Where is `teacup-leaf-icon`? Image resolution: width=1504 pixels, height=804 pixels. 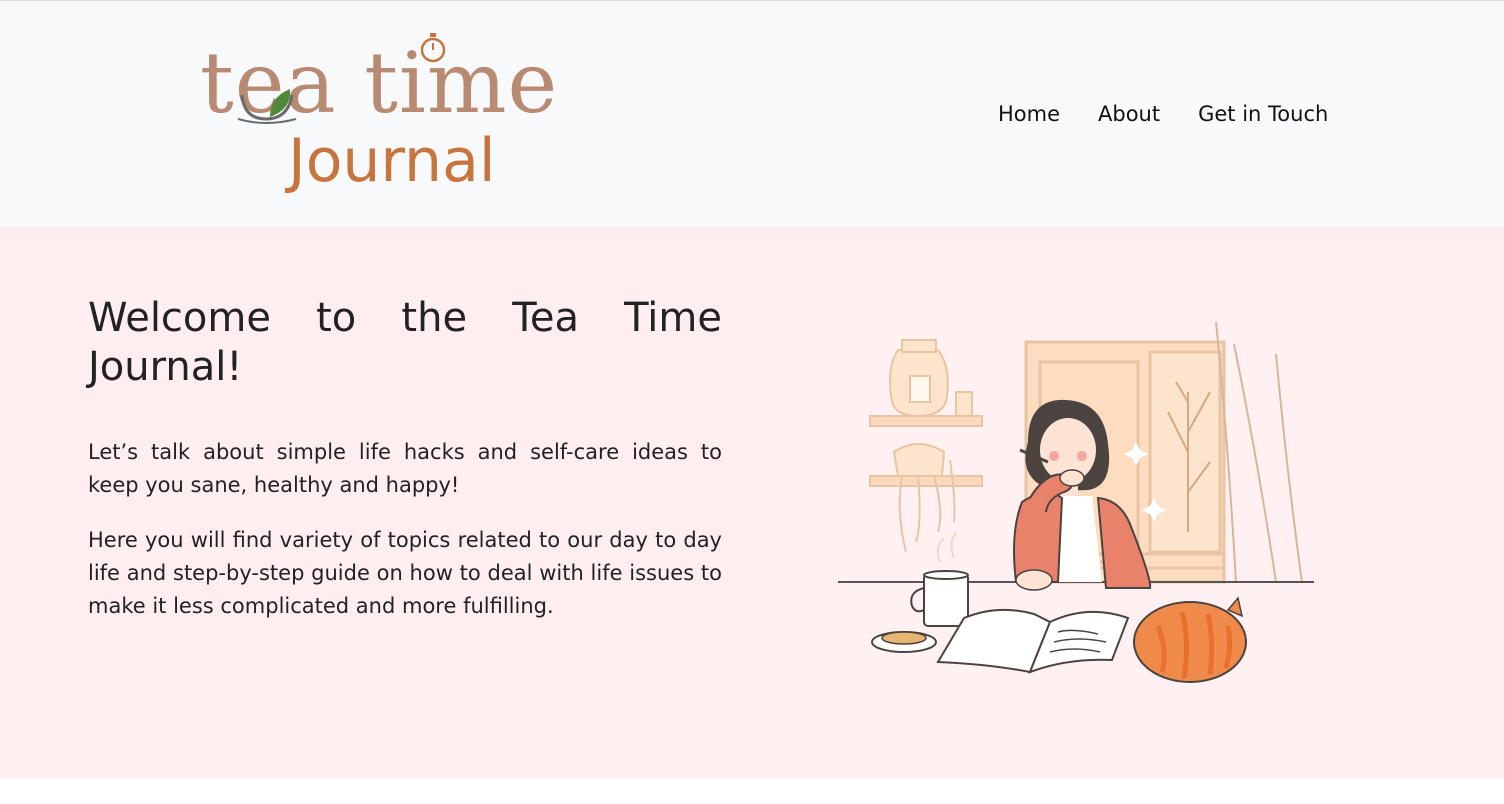
teacup-leaf-icon is located at coordinates (267, 106).